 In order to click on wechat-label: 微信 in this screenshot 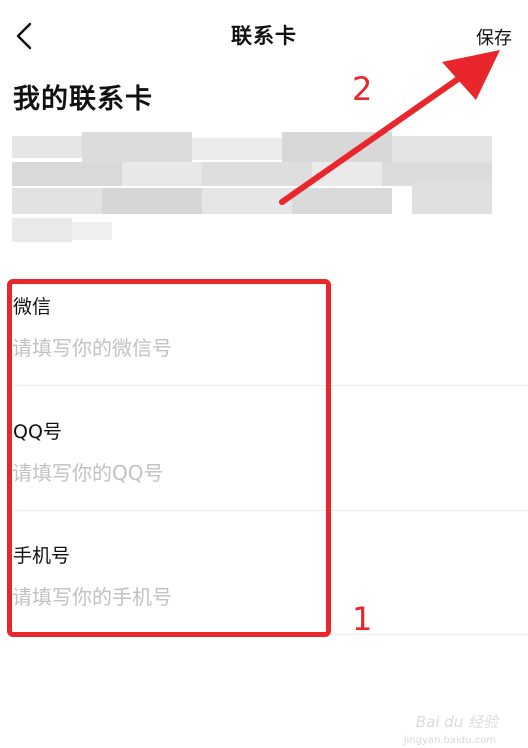, I will do `click(32, 307)`.